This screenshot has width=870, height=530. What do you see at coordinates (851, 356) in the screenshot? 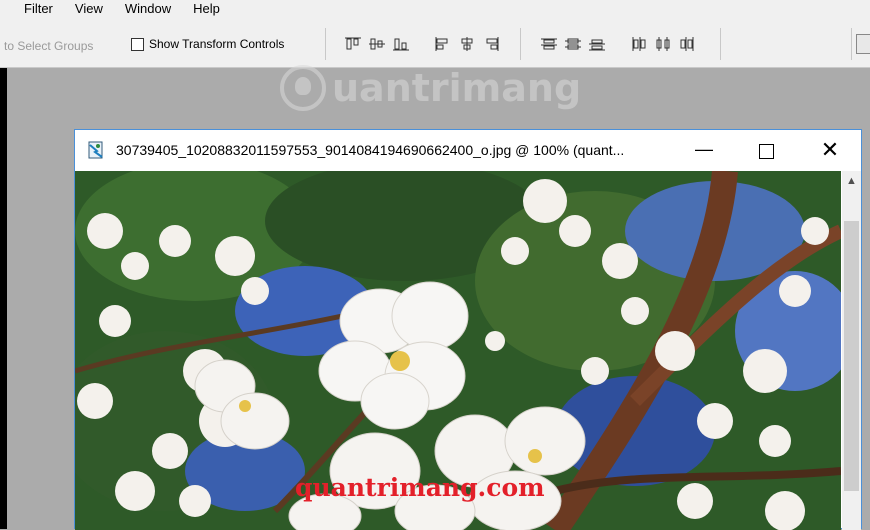
I see `scrollbar-thumb` at bounding box center [851, 356].